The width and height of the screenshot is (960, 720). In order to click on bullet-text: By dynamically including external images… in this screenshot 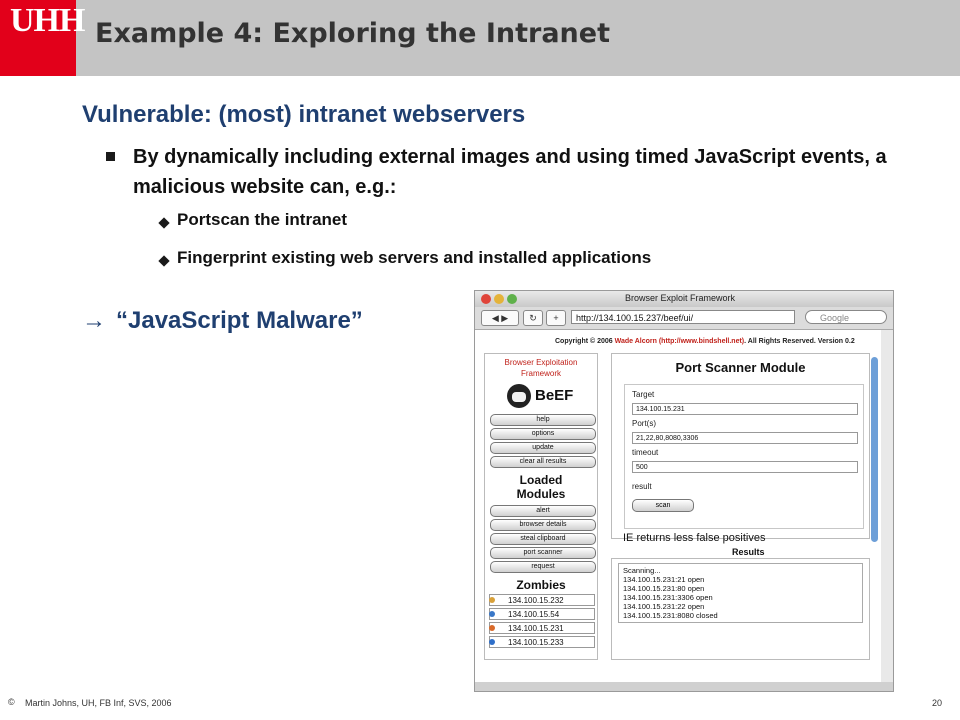, I will do `click(510, 172)`.